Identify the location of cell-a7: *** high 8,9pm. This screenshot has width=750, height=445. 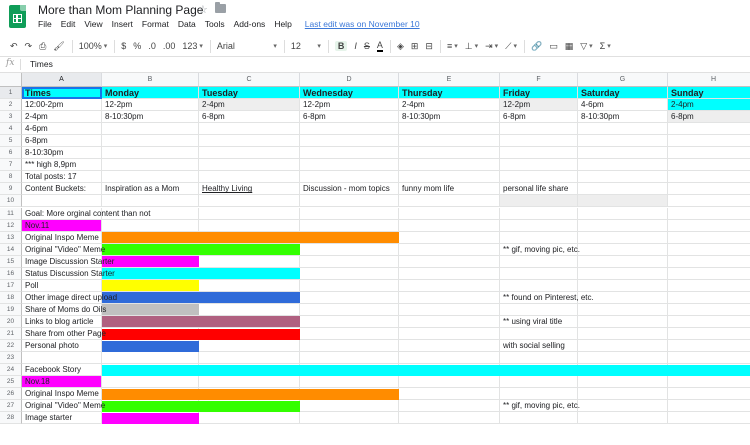
(62, 165).